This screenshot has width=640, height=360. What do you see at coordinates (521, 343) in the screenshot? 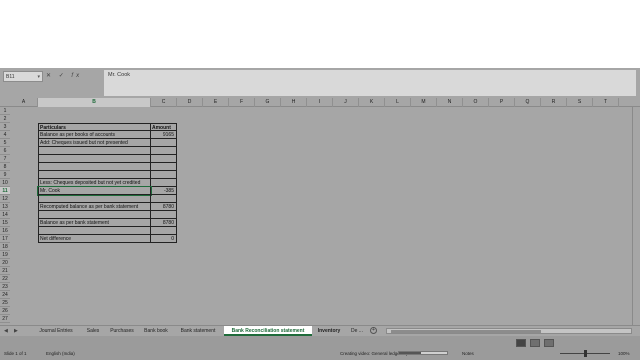
I see `normal-view-icon` at bounding box center [521, 343].